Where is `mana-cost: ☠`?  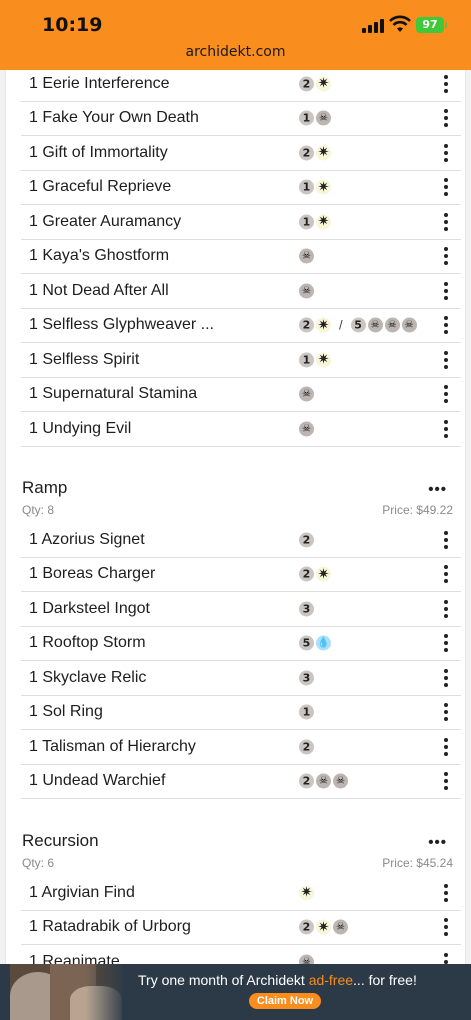
mana-cost: ☠ is located at coordinates (306, 394).